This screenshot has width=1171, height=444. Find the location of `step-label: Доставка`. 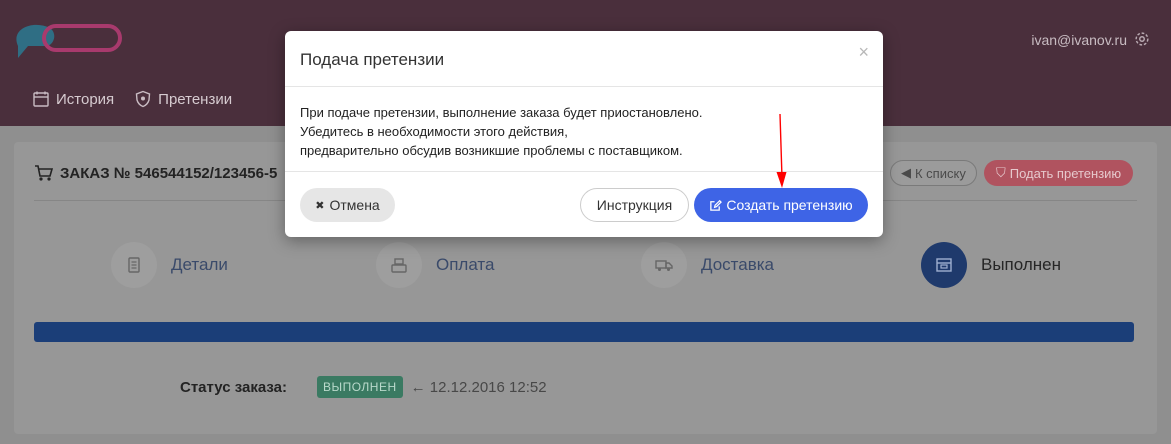

step-label: Доставка is located at coordinates (738, 264).